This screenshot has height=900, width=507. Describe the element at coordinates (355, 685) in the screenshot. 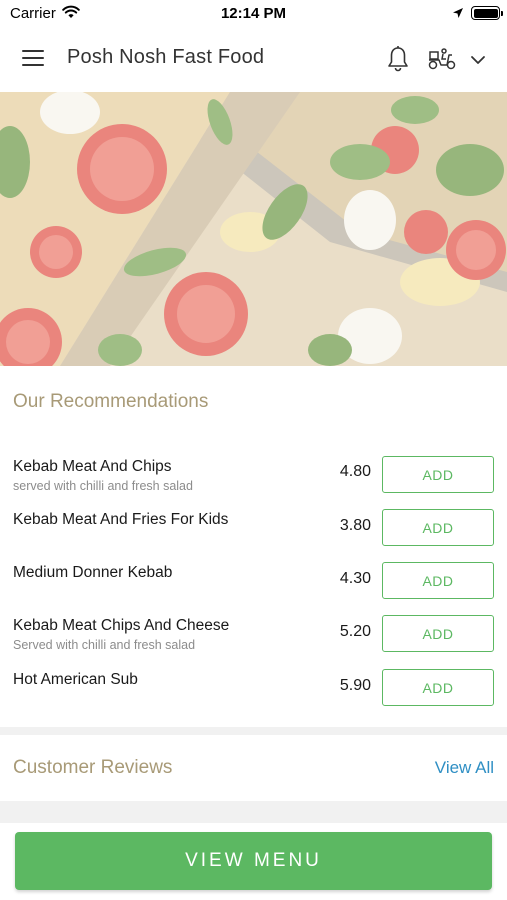

I see `menu-item-price: 5.90` at that location.